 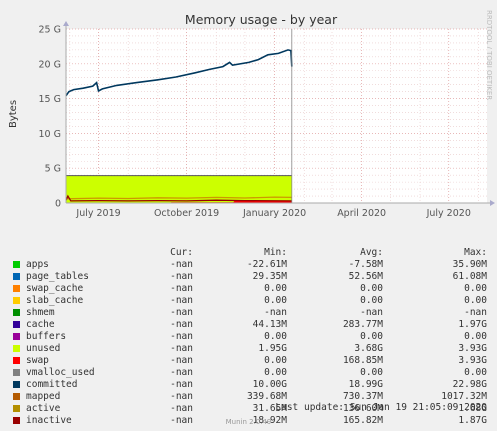 What do you see at coordinates (248, 422) in the screenshot?
I see `footer-version: Munin 2.0.49` at bounding box center [248, 422].